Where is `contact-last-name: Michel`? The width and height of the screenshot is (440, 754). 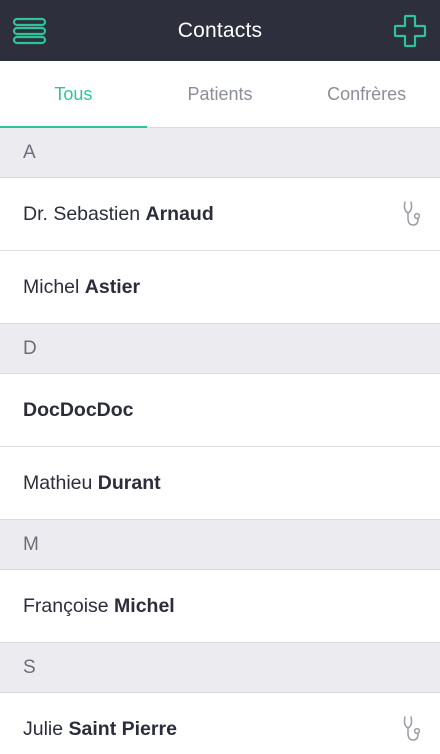
contact-last-name: Michel is located at coordinates (144, 605).